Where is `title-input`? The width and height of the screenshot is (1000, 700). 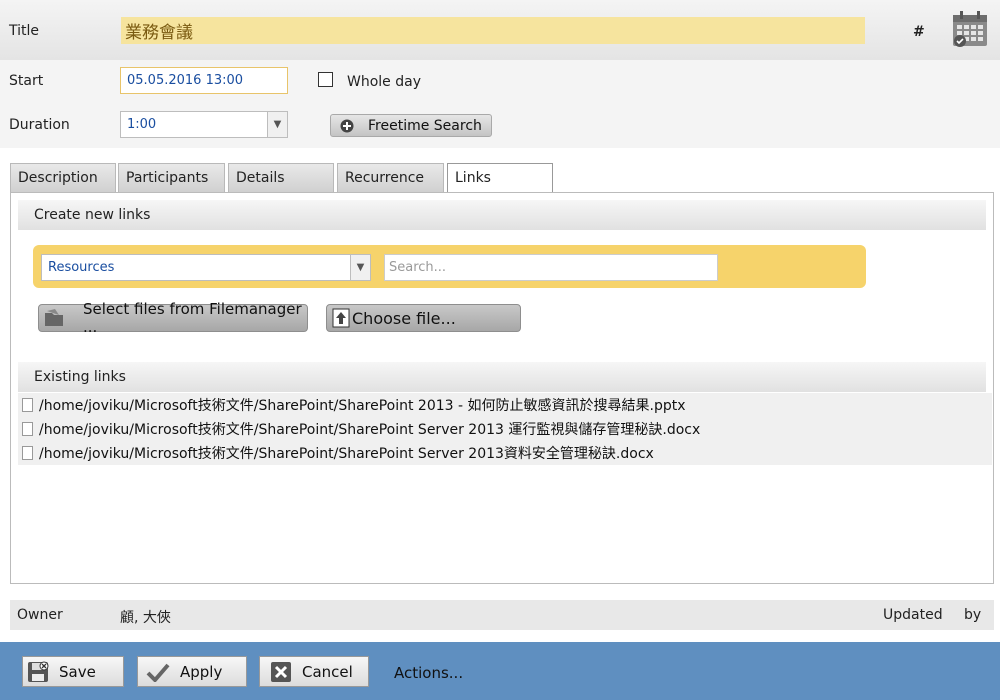 title-input is located at coordinates (493, 30).